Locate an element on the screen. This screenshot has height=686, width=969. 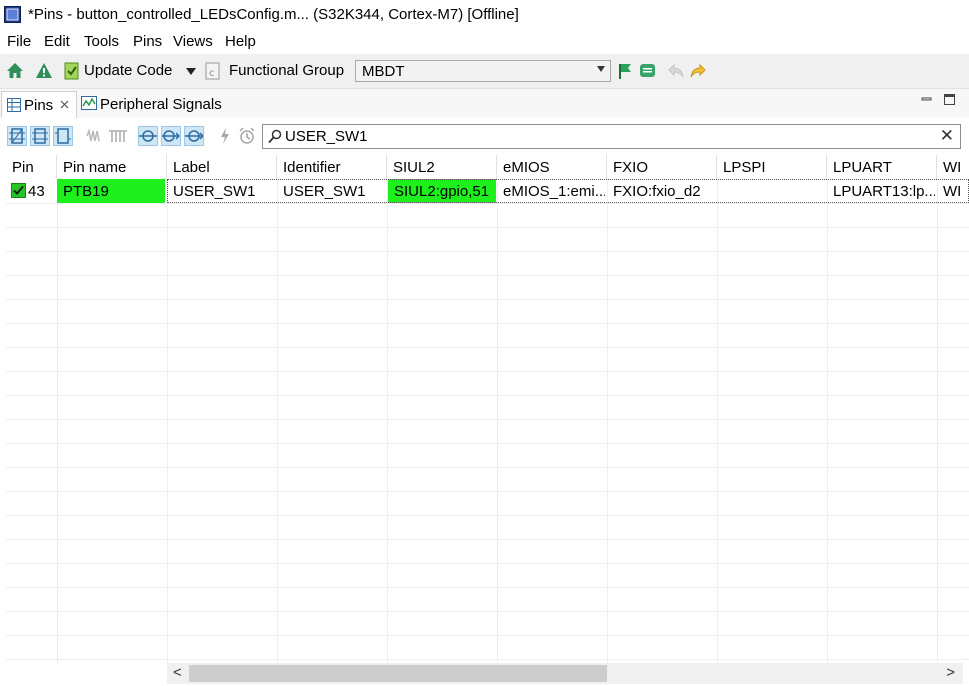
pin-cell: 43 is located at coordinates (31, 191).